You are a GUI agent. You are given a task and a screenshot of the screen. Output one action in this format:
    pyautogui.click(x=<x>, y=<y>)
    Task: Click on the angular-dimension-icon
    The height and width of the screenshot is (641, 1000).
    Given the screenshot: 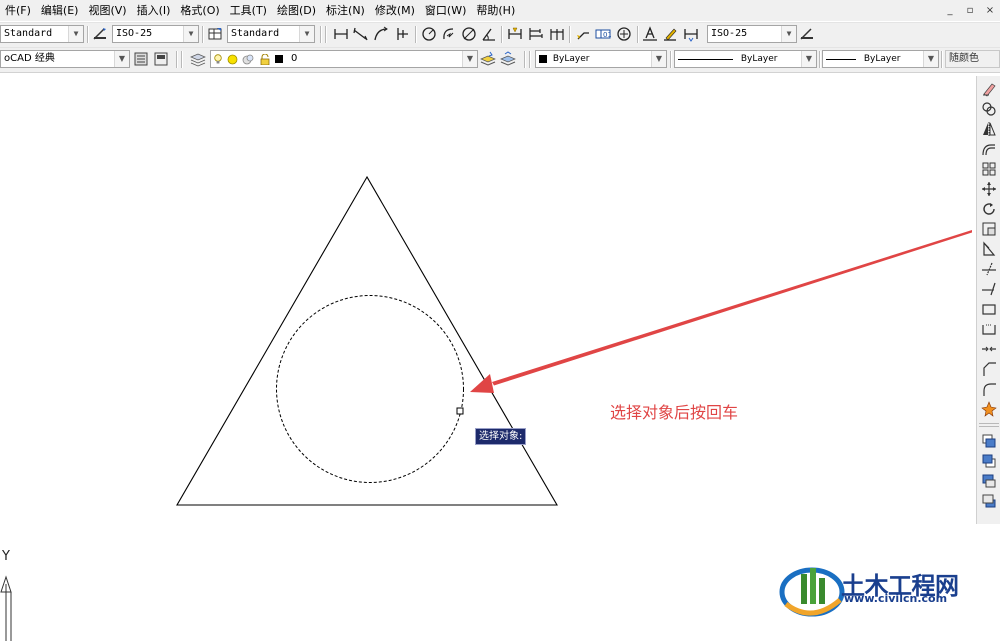 What is the action you would take?
    pyautogui.click(x=489, y=34)
    